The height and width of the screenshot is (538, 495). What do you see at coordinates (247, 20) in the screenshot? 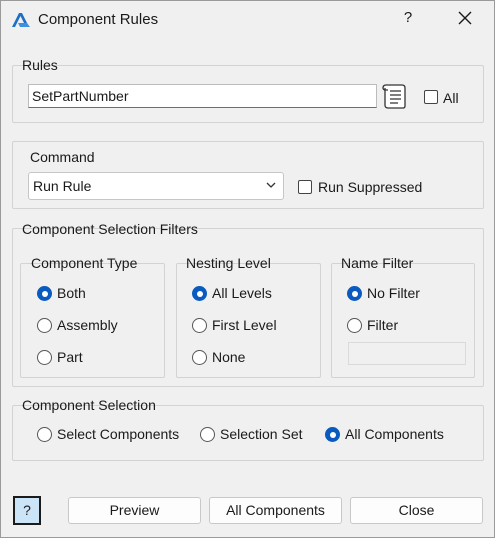
I see `title-bar: Component Rules ?` at bounding box center [247, 20].